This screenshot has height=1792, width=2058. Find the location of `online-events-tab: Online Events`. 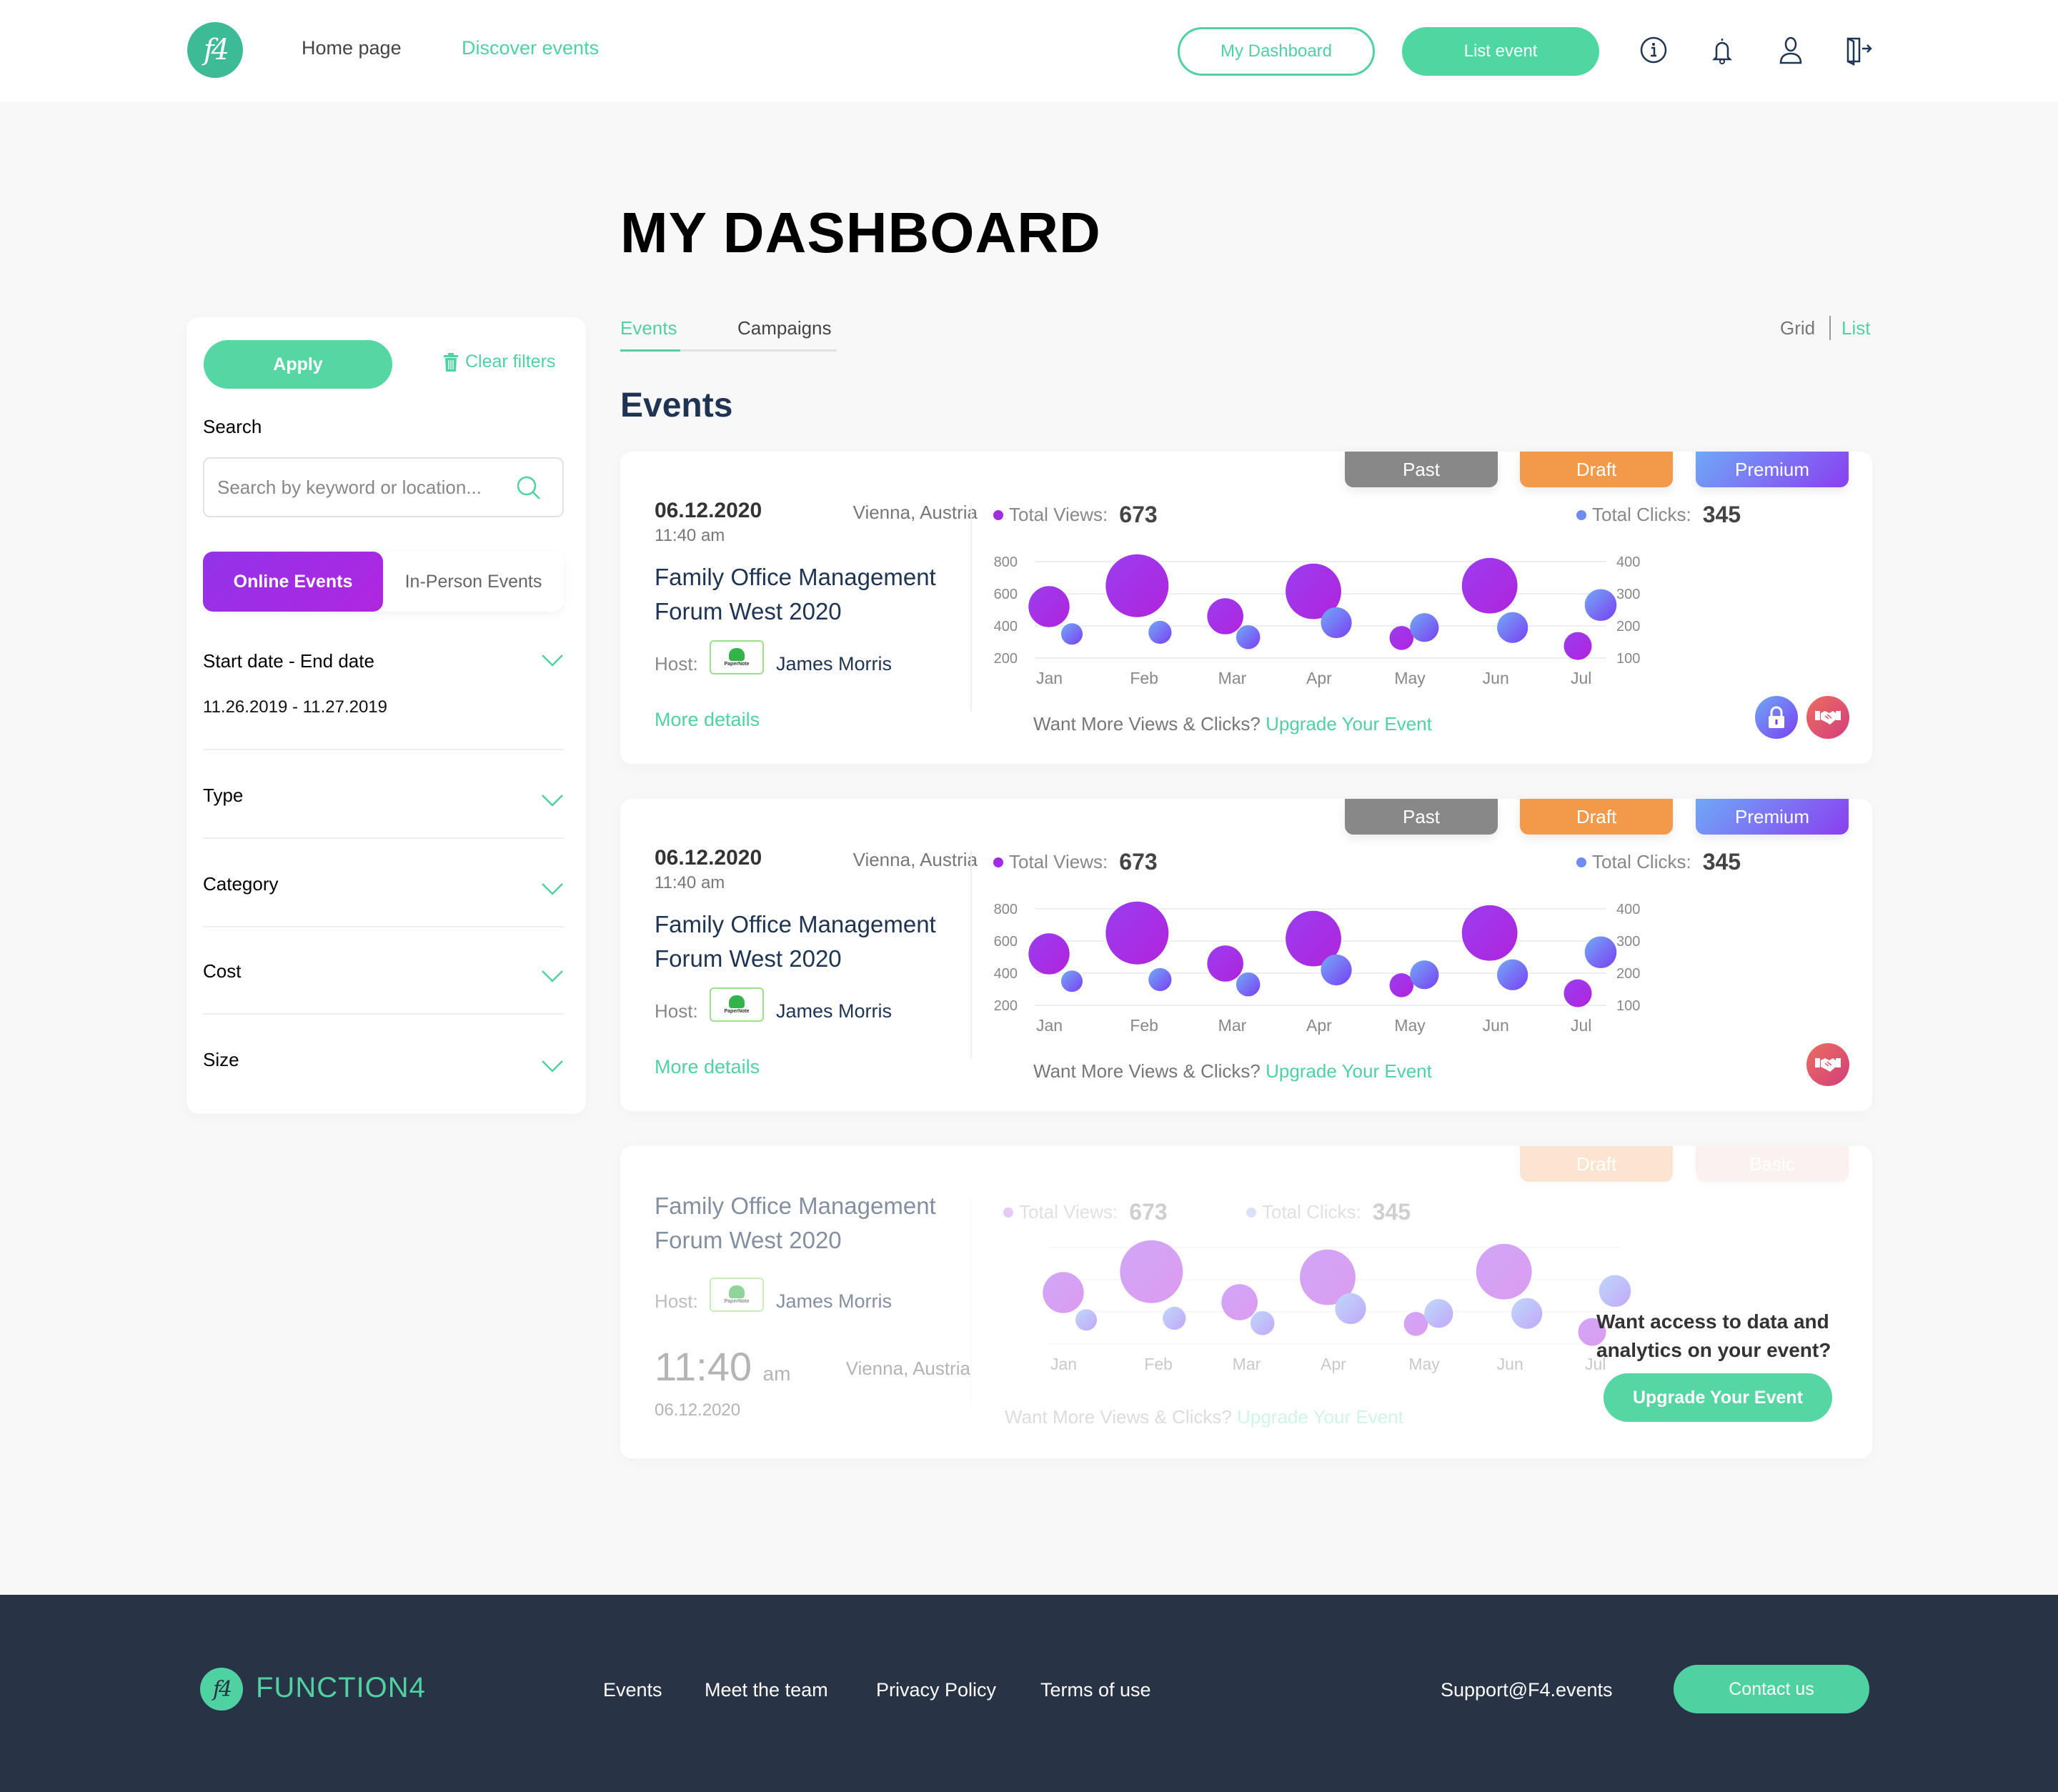

online-events-tab: Online Events is located at coordinates (293, 582).